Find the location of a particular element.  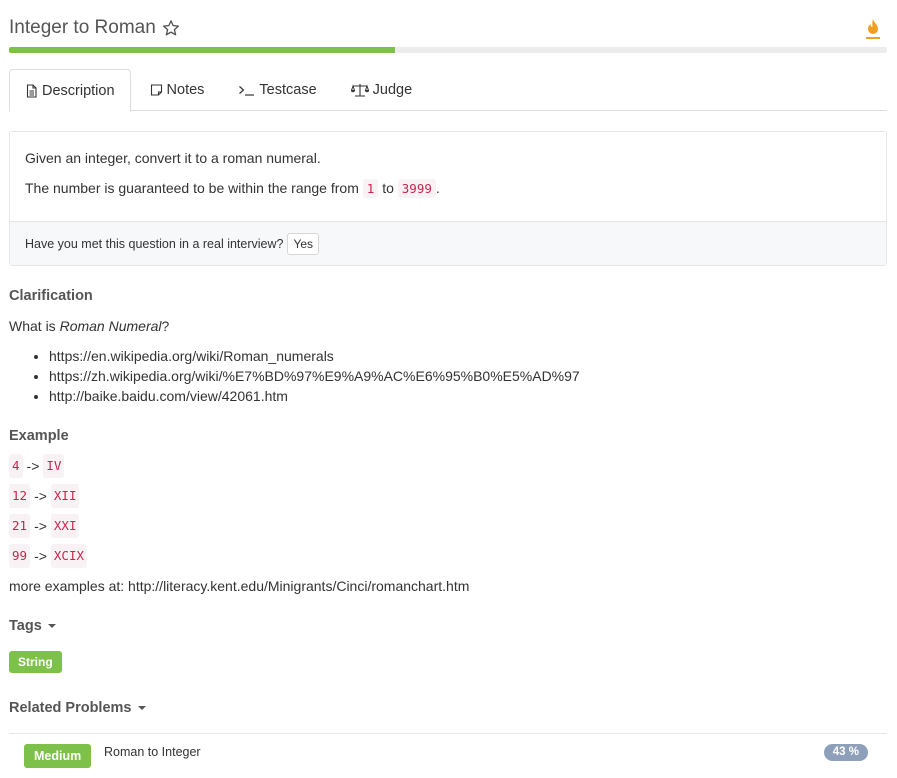

related-heading: Related Problems is located at coordinates (77, 708).